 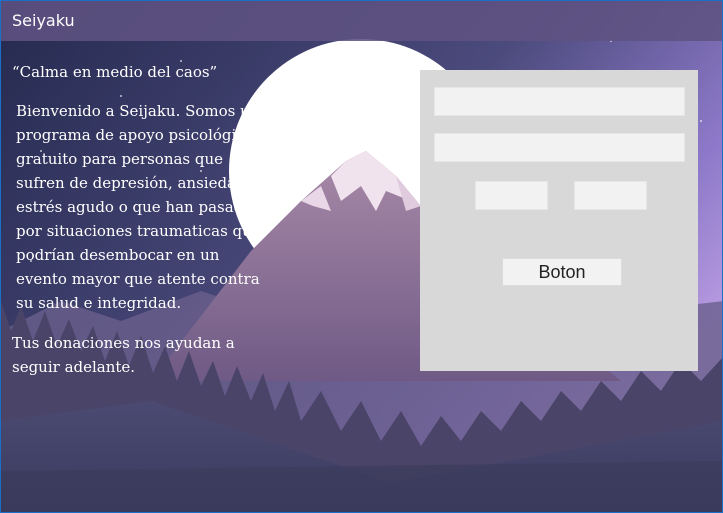 I want to click on small-field-right, so click(x=610, y=195).